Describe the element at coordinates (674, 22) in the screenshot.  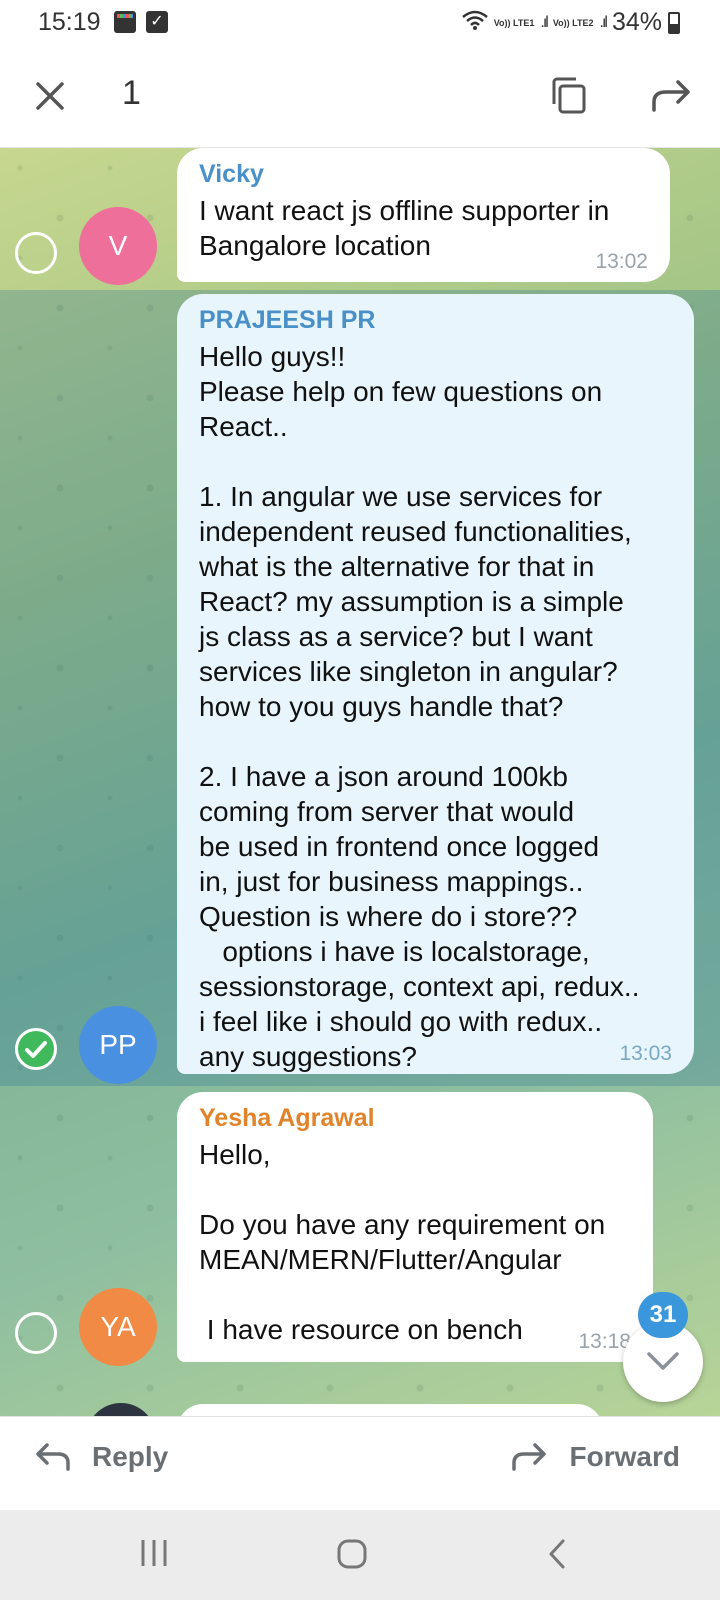
I see `battery-icon` at that location.